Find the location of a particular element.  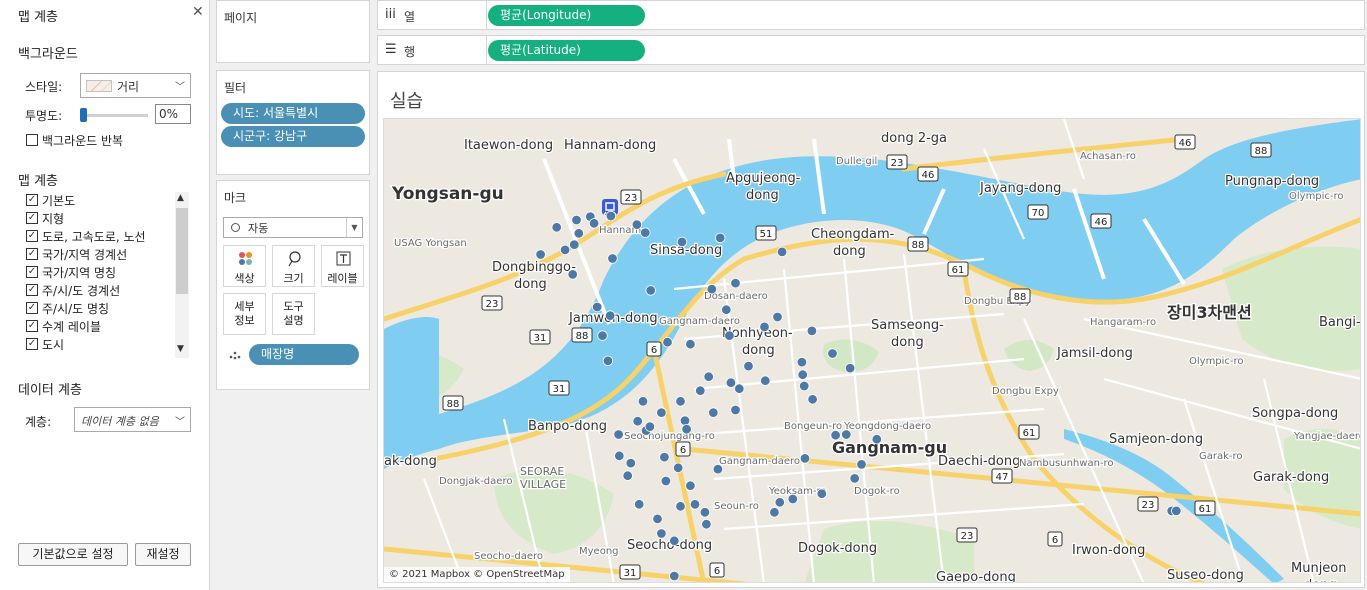

scroll-up-icon: ▲ is located at coordinates (180, 198).